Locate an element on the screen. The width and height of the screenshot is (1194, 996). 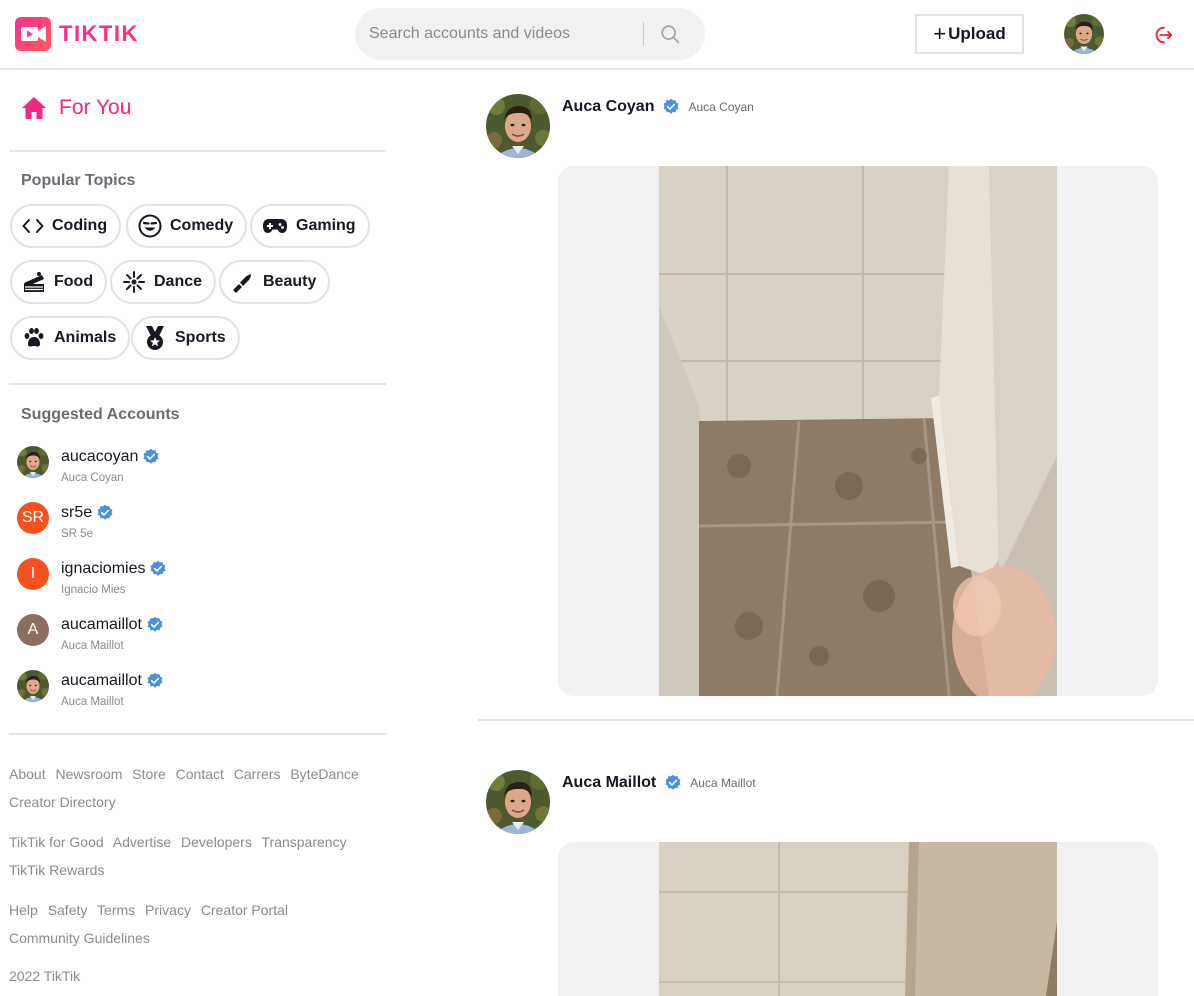
footer-link: TikTik for Good is located at coordinates (56, 842).